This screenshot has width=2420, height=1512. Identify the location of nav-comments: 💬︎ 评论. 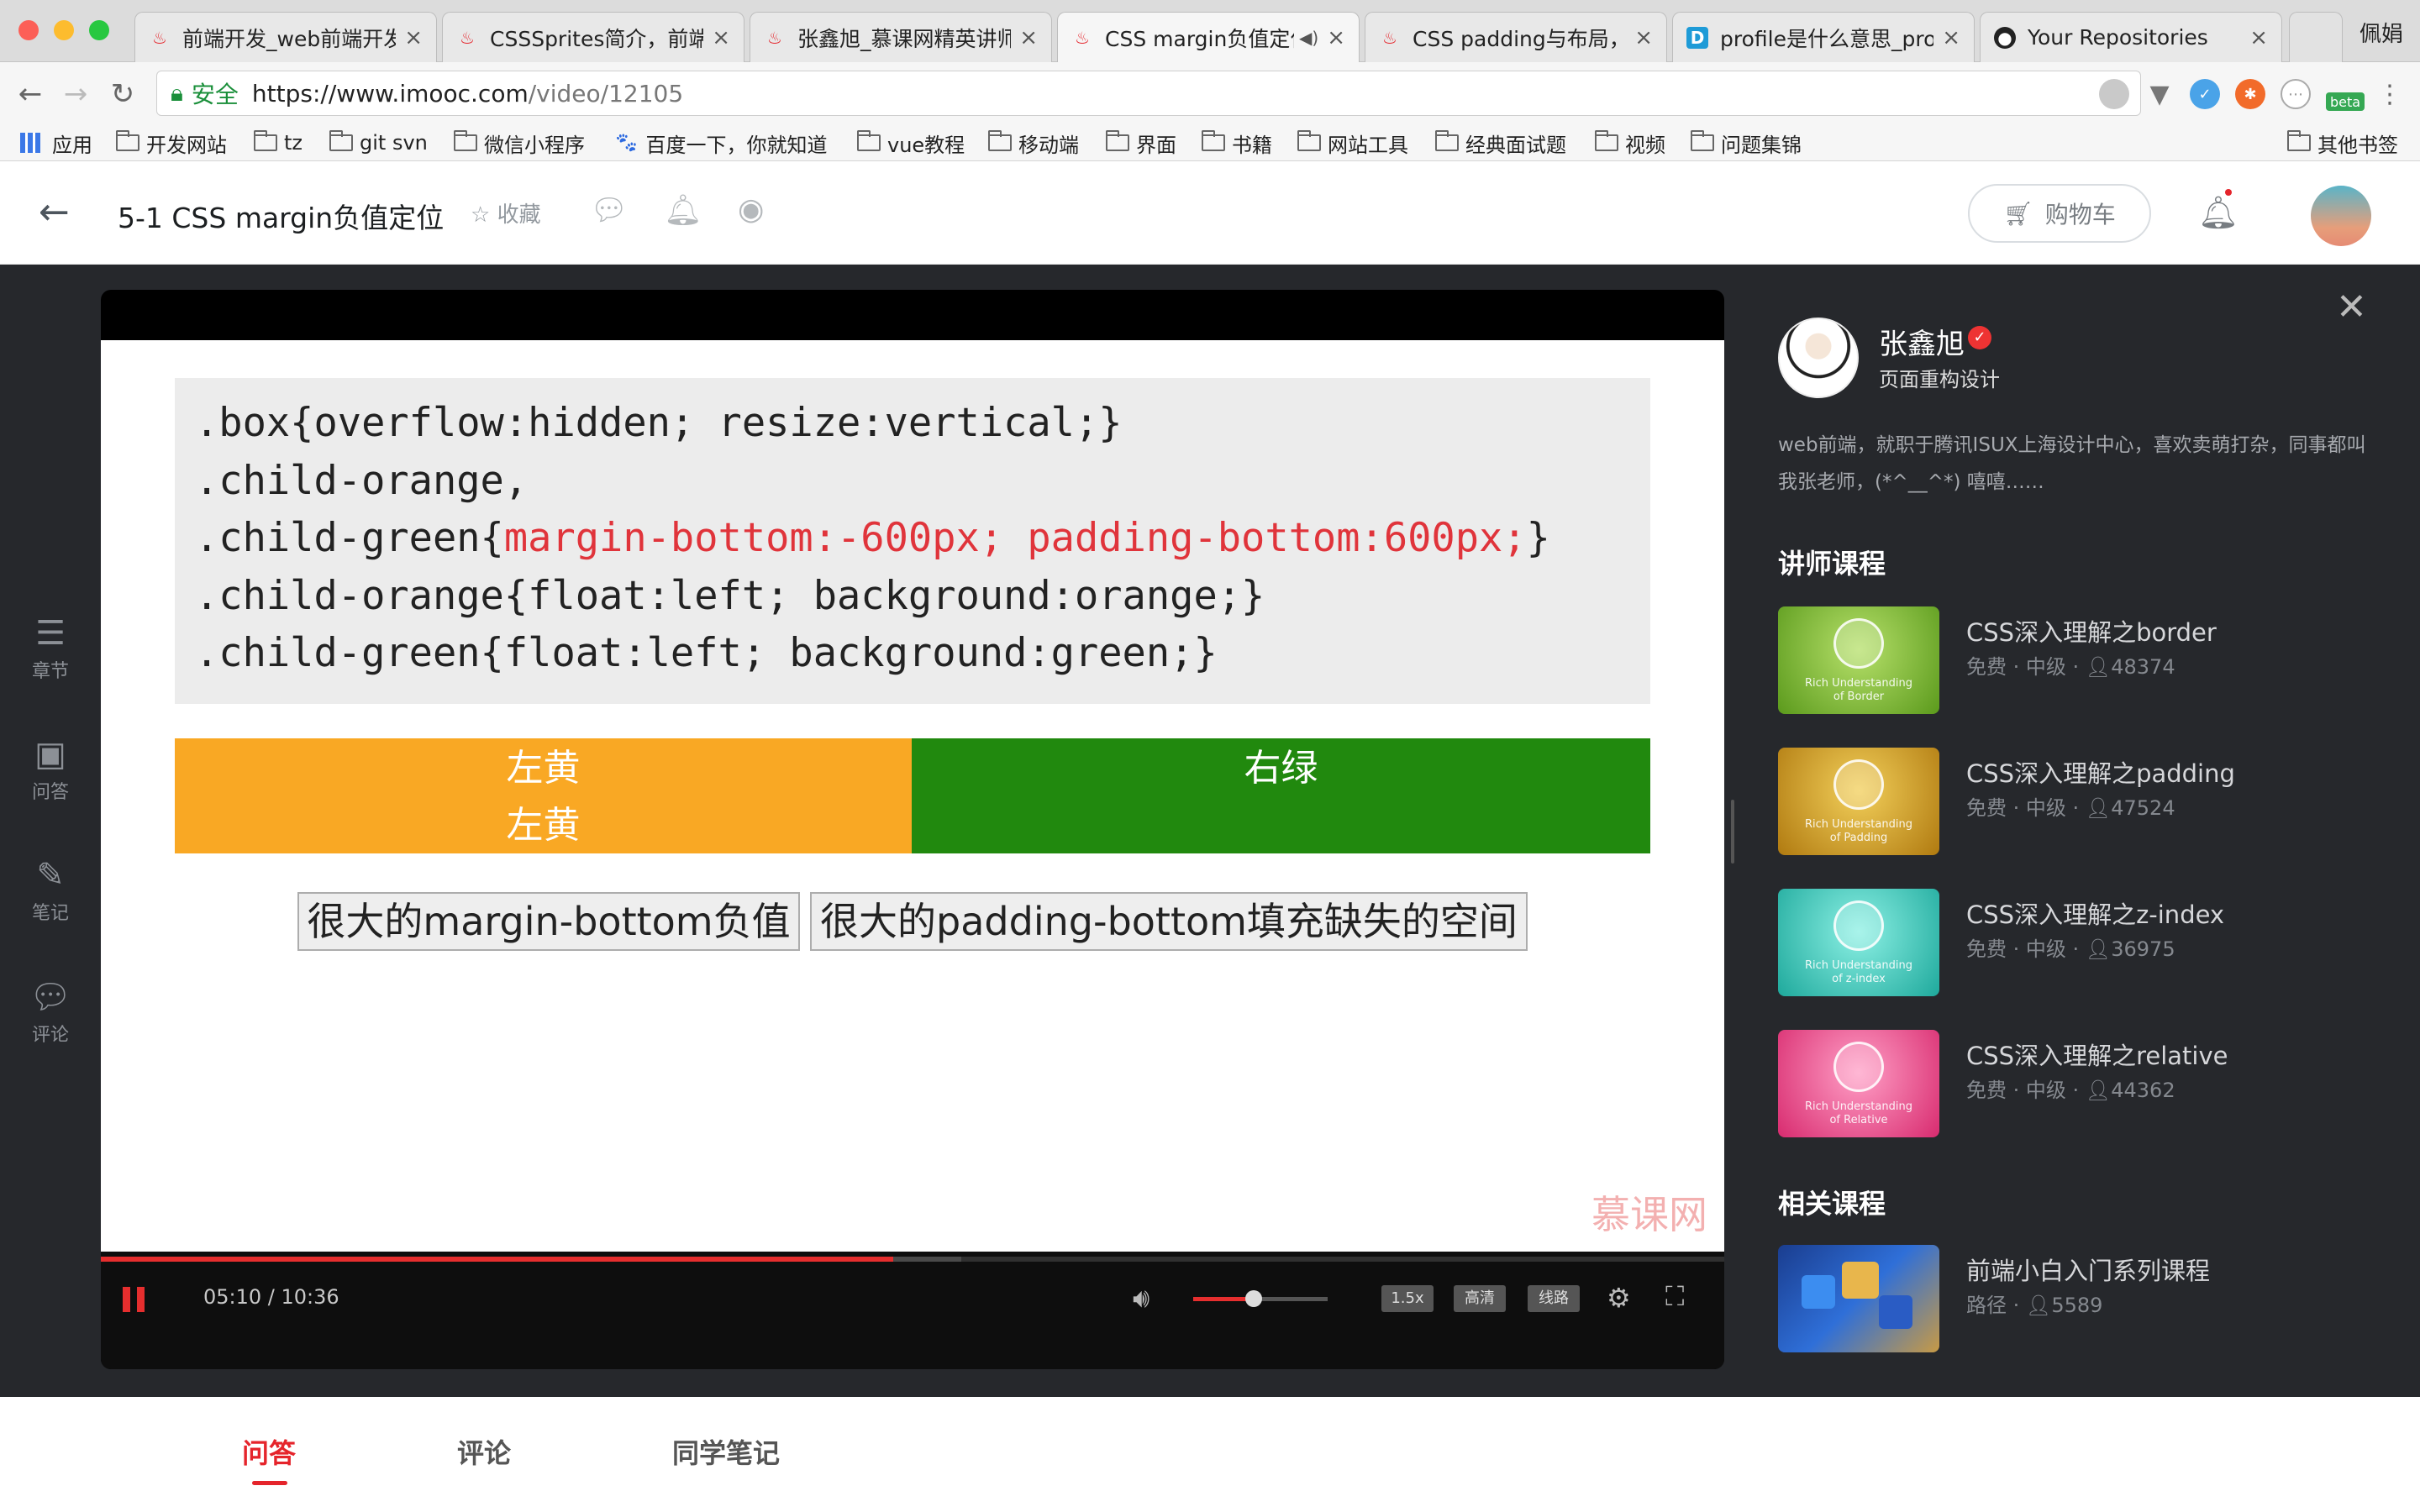
(51, 1012).